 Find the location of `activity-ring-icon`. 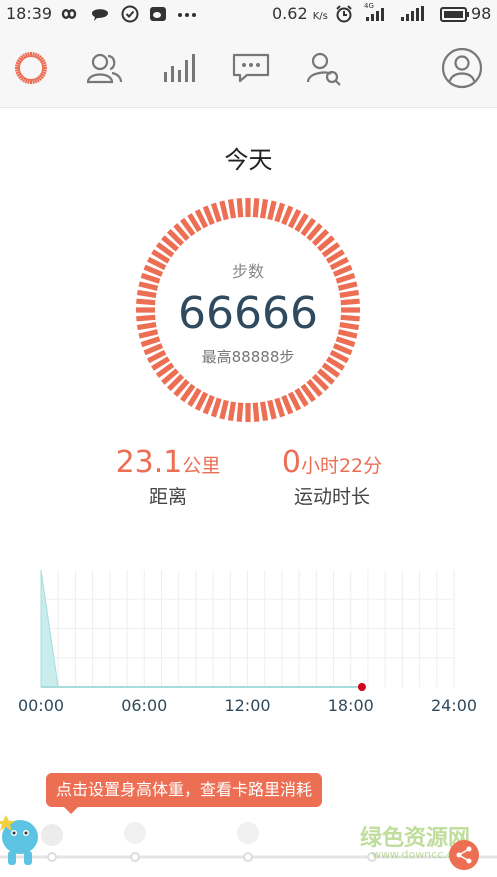

activity-ring-icon is located at coordinates (31, 68).